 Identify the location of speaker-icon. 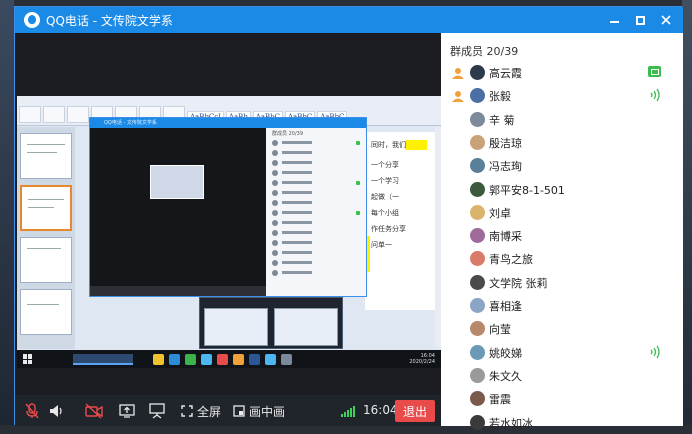
(56, 411).